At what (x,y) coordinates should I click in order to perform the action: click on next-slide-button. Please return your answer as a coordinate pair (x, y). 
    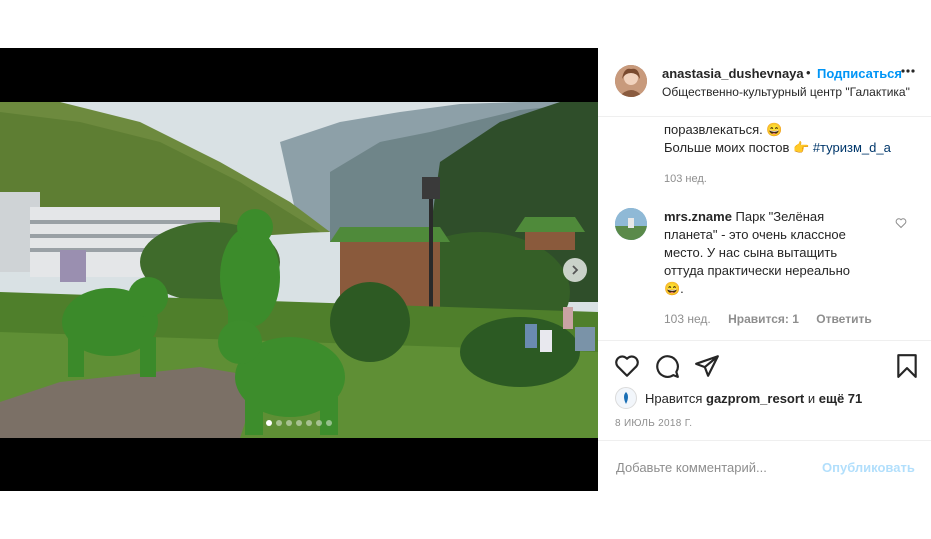
    Looking at the image, I should click on (575, 270).